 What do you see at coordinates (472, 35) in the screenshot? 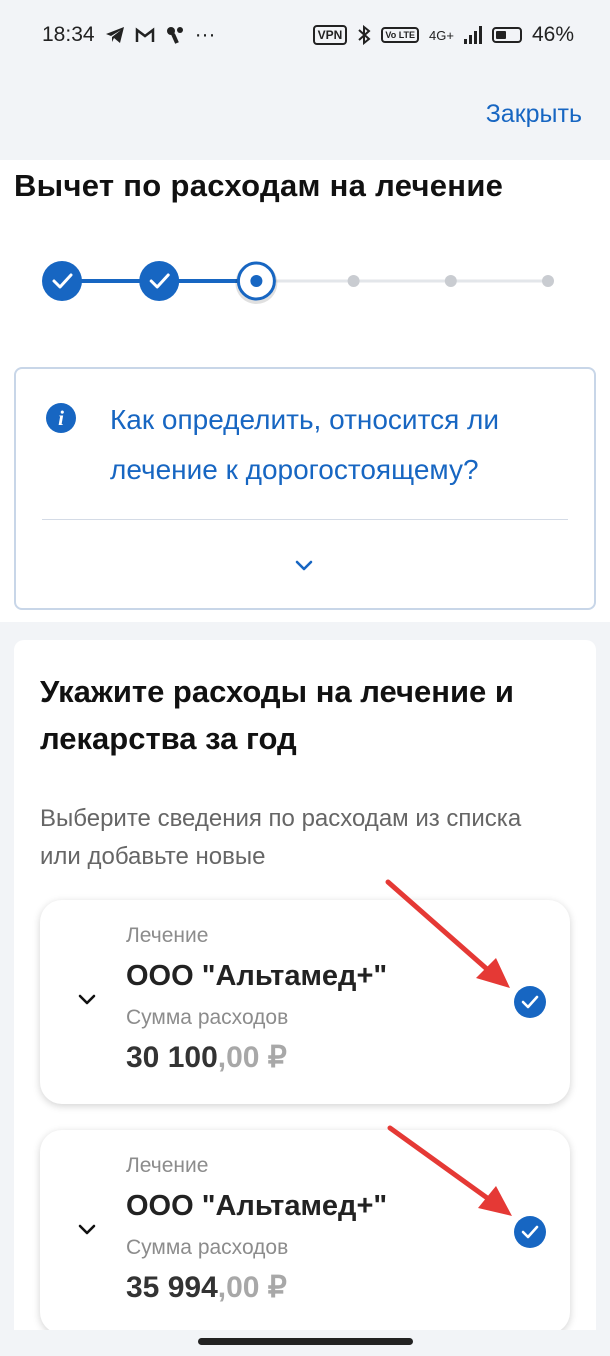
I see `signal-icon` at bounding box center [472, 35].